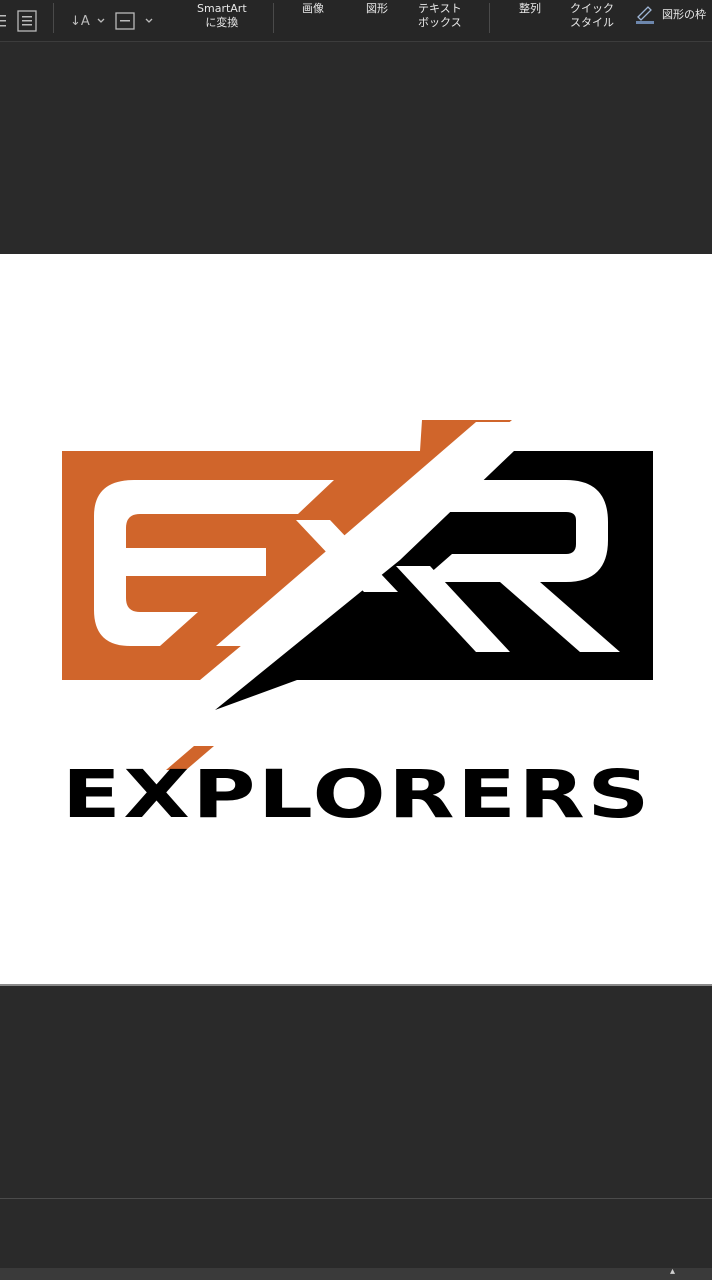  What do you see at coordinates (135, 20) in the screenshot?
I see `align-text-vertical-icon` at bounding box center [135, 20].